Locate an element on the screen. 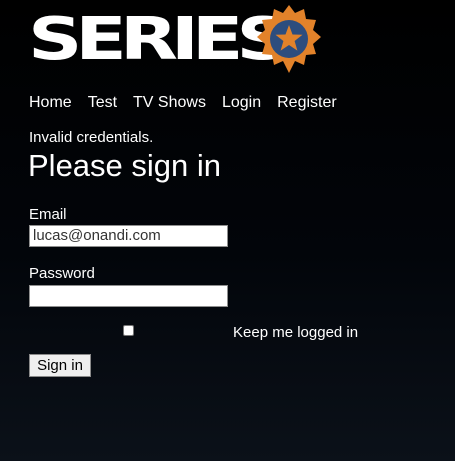 This screenshot has width=455, height=461. nav-home-link: Home is located at coordinates (50, 103).